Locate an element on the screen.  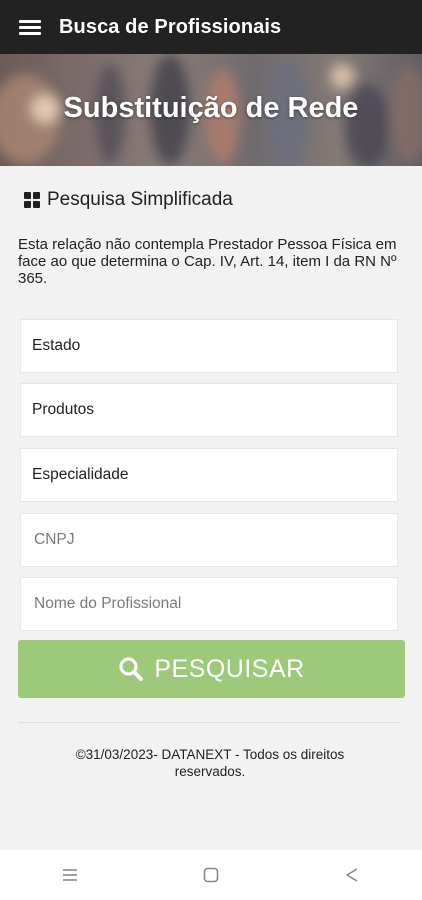
cnpj-input is located at coordinates (214, 540).